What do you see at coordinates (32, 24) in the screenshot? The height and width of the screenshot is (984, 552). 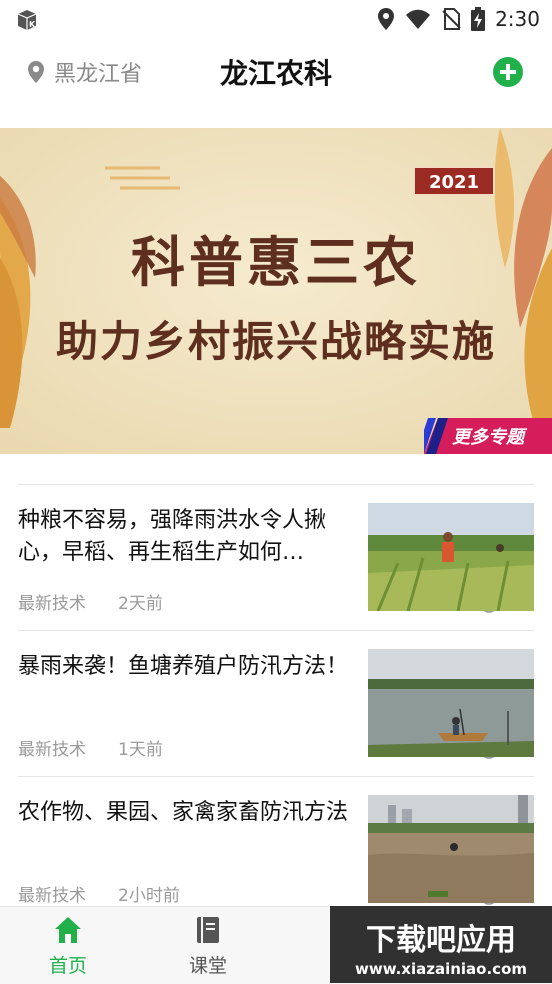 I see `svg-text: K` at bounding box center [32, 24].